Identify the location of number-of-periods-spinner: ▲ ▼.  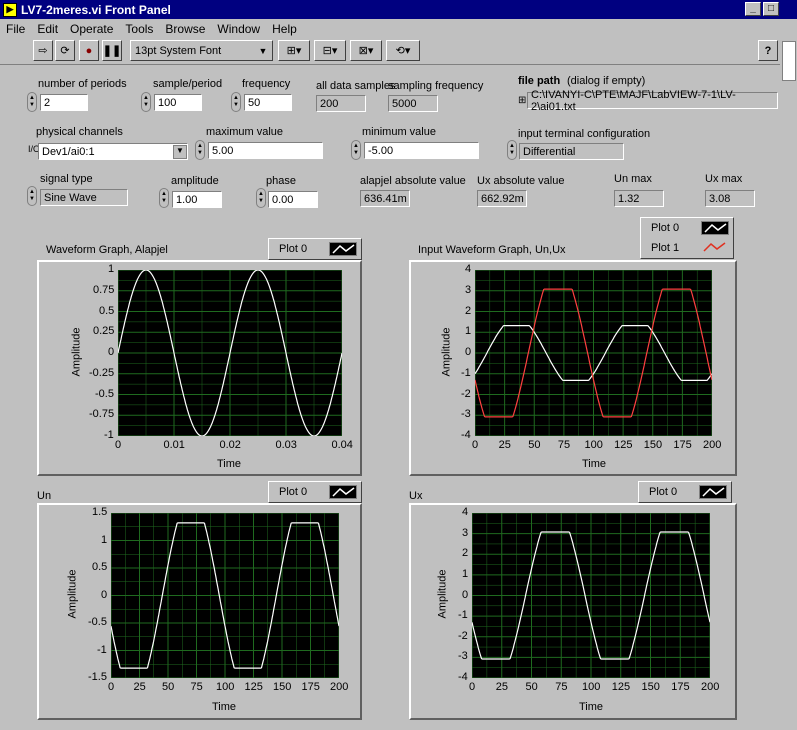
(32, 102).